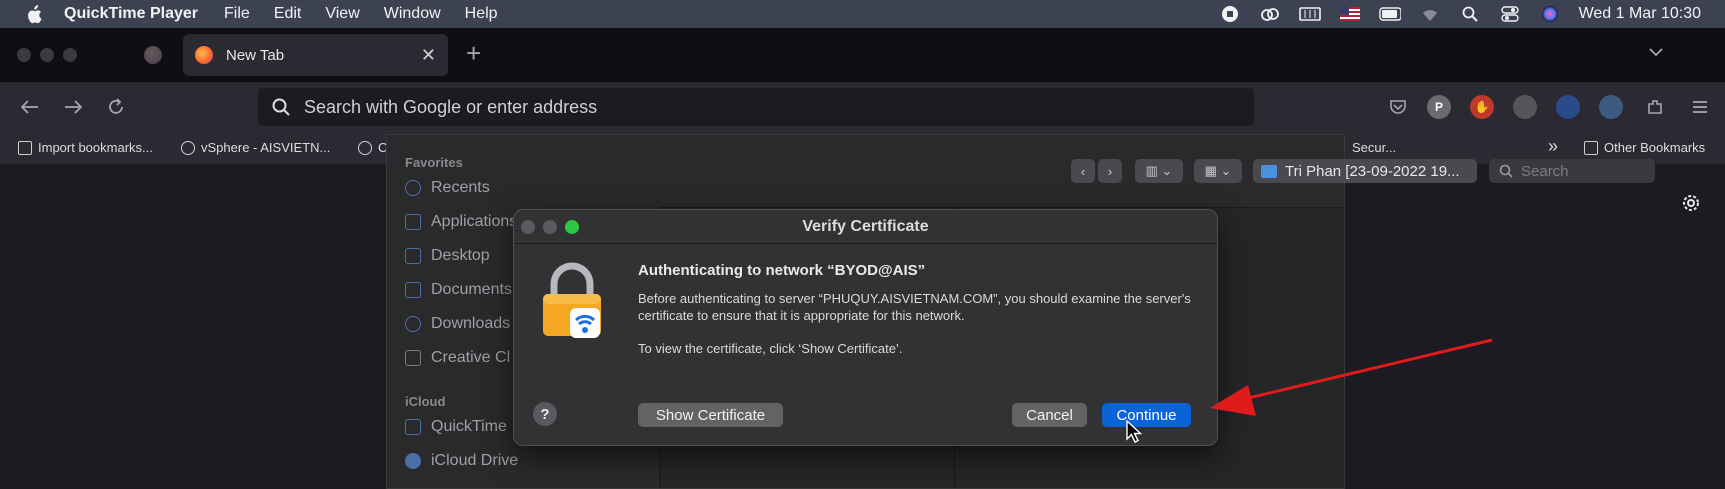 This screenshot has height=489, width=1725. What do you see at coordinates (413, 256) in the screenshot?
I see `desktop-icon` at bounding box center [413, 256].